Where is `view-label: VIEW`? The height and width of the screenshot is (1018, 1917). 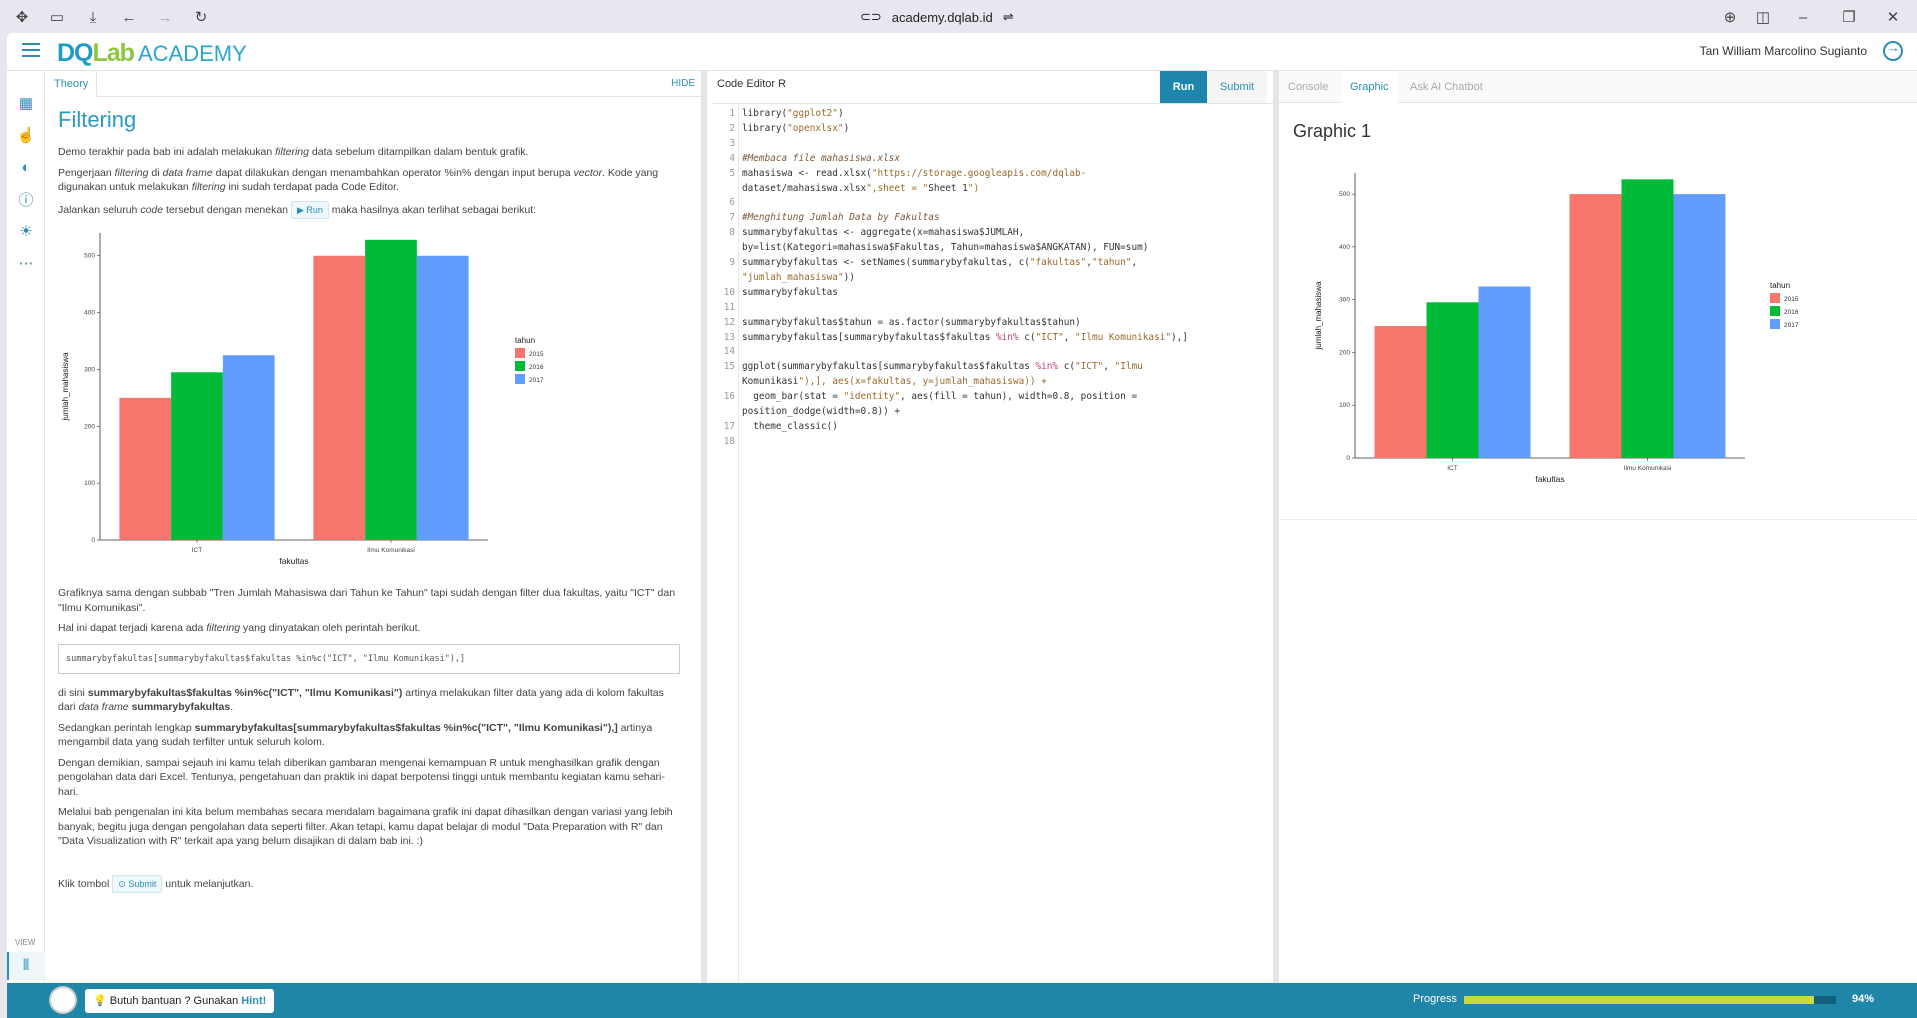
view-label: VIEW is located at coordinates (25, 942).